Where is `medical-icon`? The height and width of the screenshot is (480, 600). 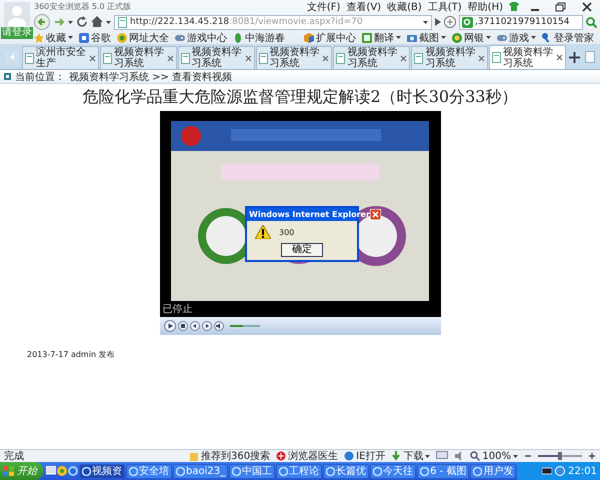
medical-icon is located at coordinates (281, 456).